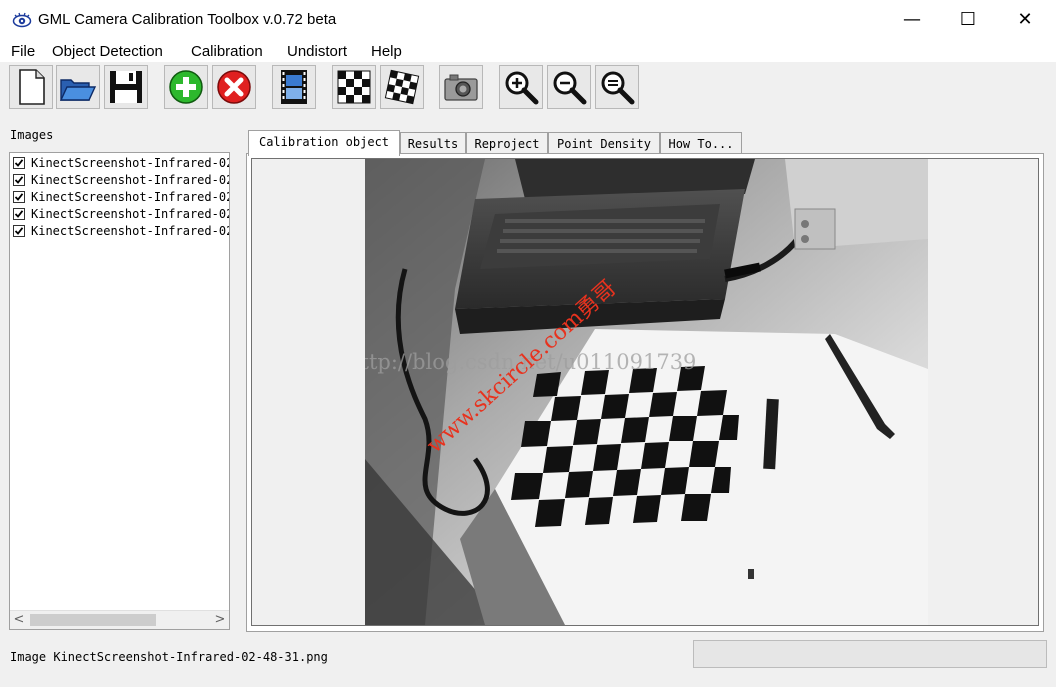 Image resolution: width=1056 pixels, height=687 pixels. Describe the element at coordinates (130, 163) in the screenshot. I see `list-item-label: KinectScreenshot-Infrared-02-48-31.png` at that location.